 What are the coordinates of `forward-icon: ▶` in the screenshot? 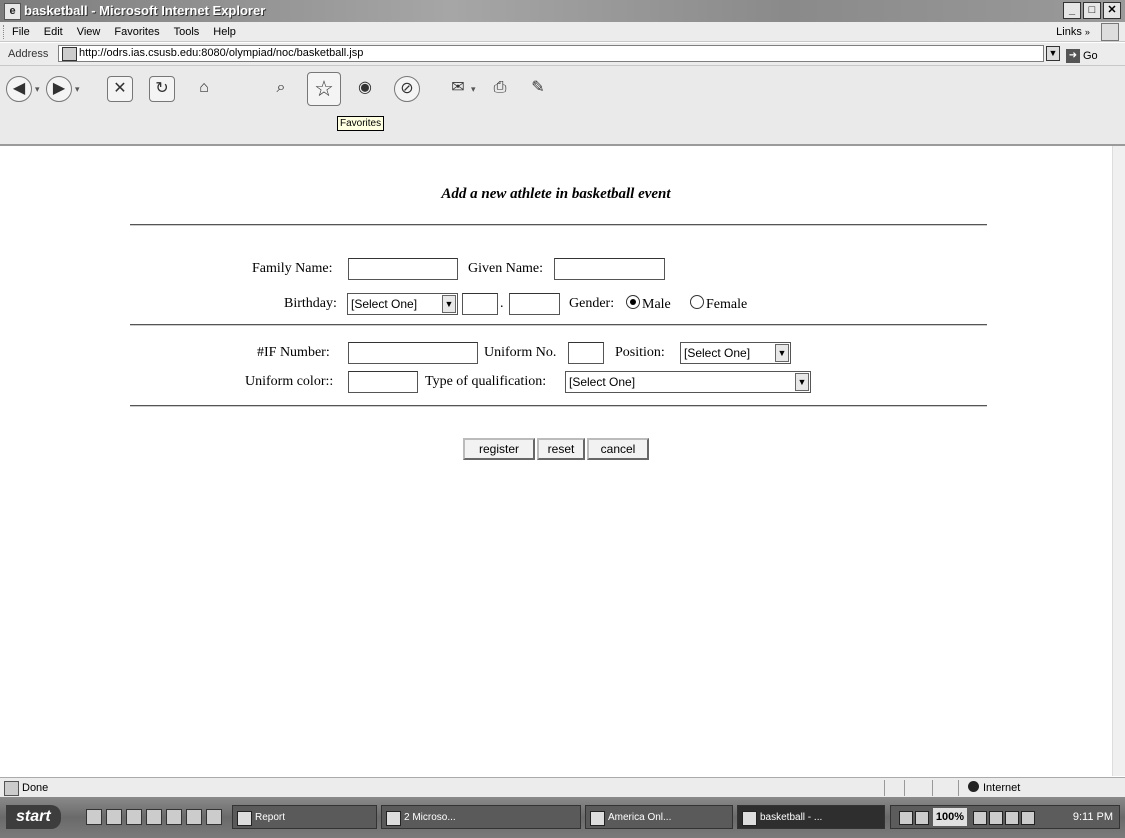 It's located at (59, 89).